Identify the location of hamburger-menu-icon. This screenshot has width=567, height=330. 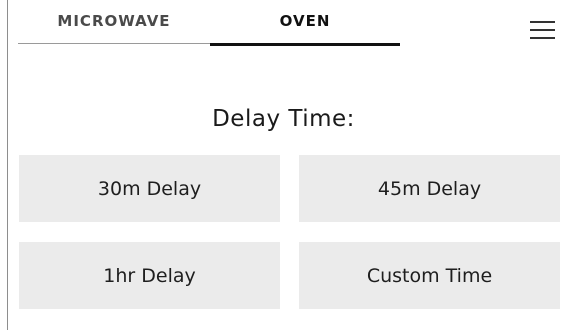
(543, 30).